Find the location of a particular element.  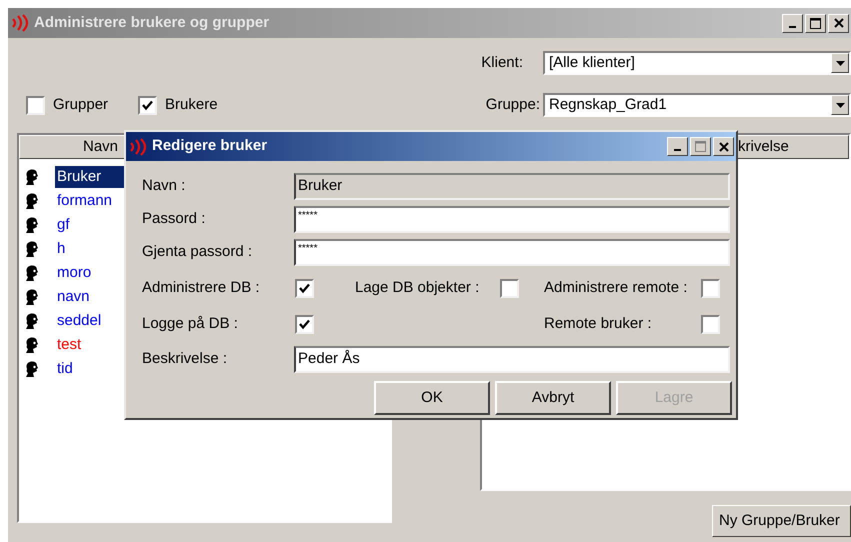

user-list-item: gf is located at coordinates (63, 225).